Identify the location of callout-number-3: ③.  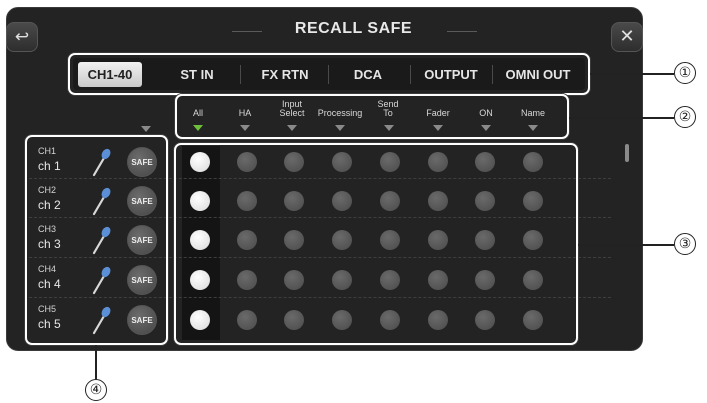
(685, 244).